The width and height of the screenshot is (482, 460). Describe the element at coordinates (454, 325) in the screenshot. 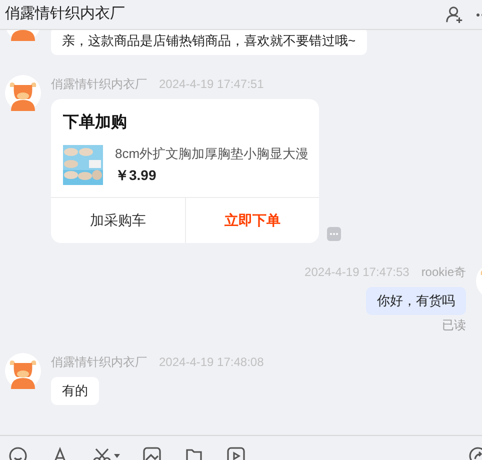

I see `read-status: 已读` at that location.